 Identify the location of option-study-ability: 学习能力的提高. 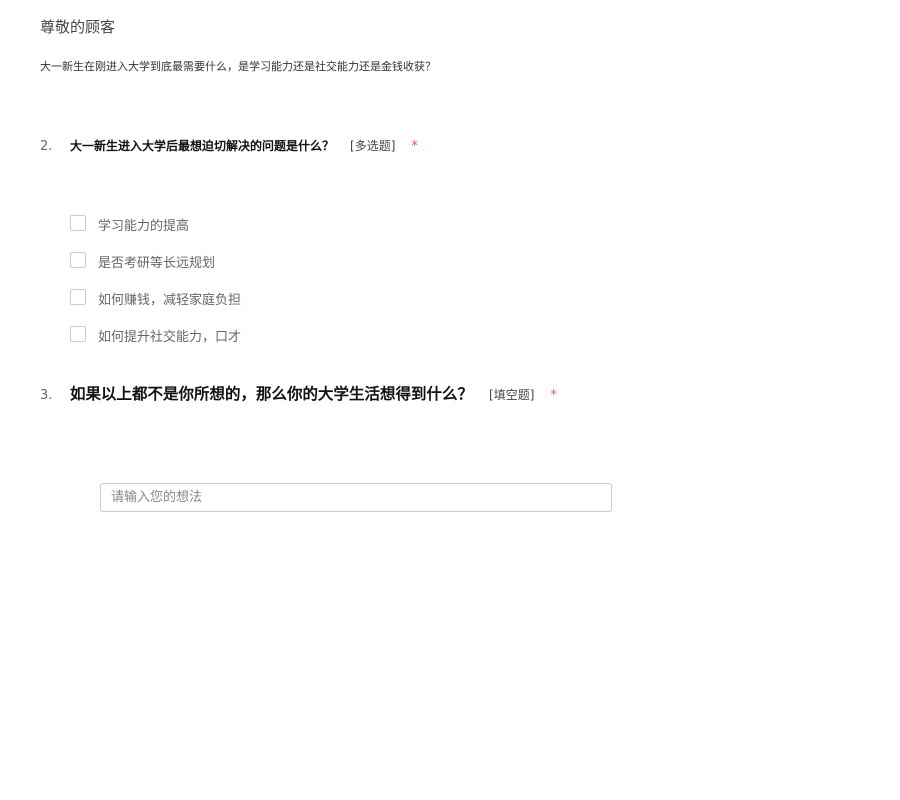
(155, 224).